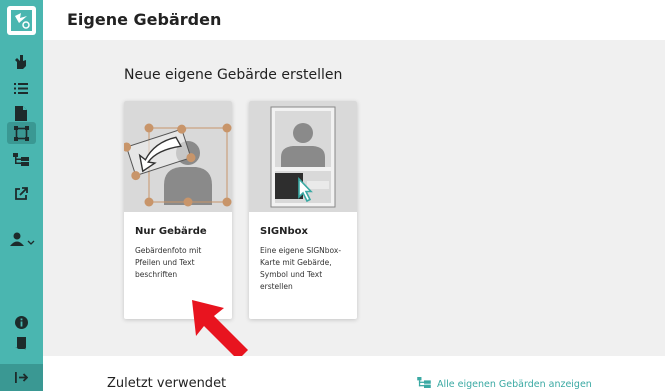  I want to click on expand-sidebar-button, so click(21, 377).